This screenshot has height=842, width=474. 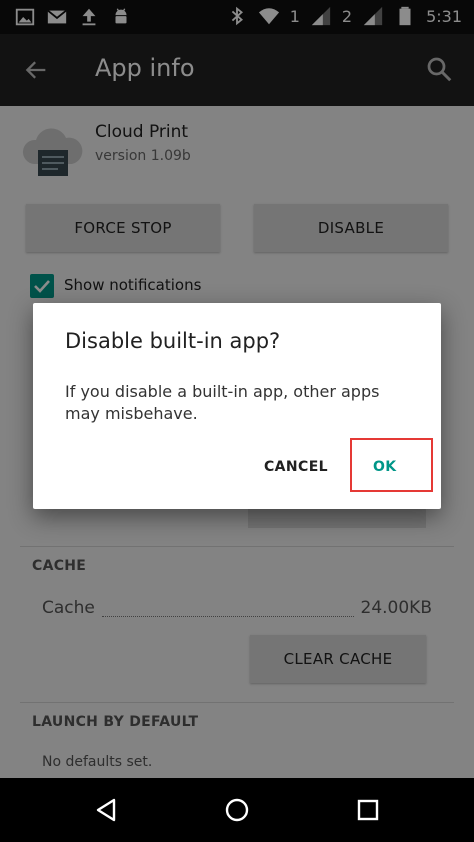 I want to click on recents-icon, so click(x=368, y=810).